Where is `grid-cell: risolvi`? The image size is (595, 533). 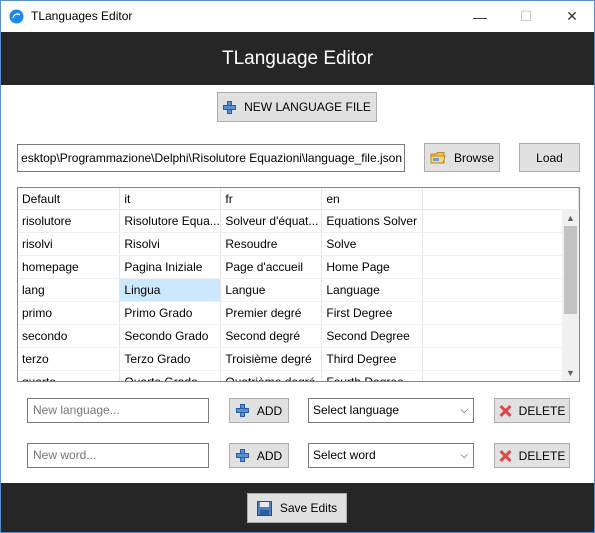 grid-cell: risolvi is located at coordinates (69, 244).